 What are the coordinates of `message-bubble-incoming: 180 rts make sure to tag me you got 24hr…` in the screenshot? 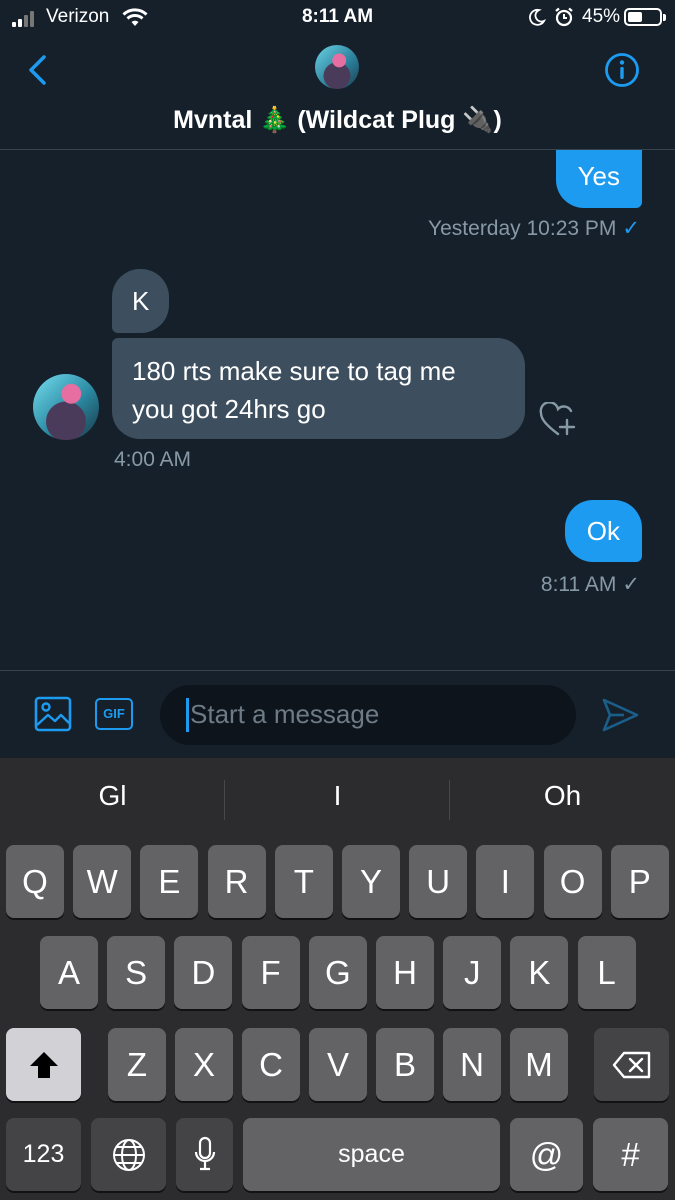 It's located at (318, 388).